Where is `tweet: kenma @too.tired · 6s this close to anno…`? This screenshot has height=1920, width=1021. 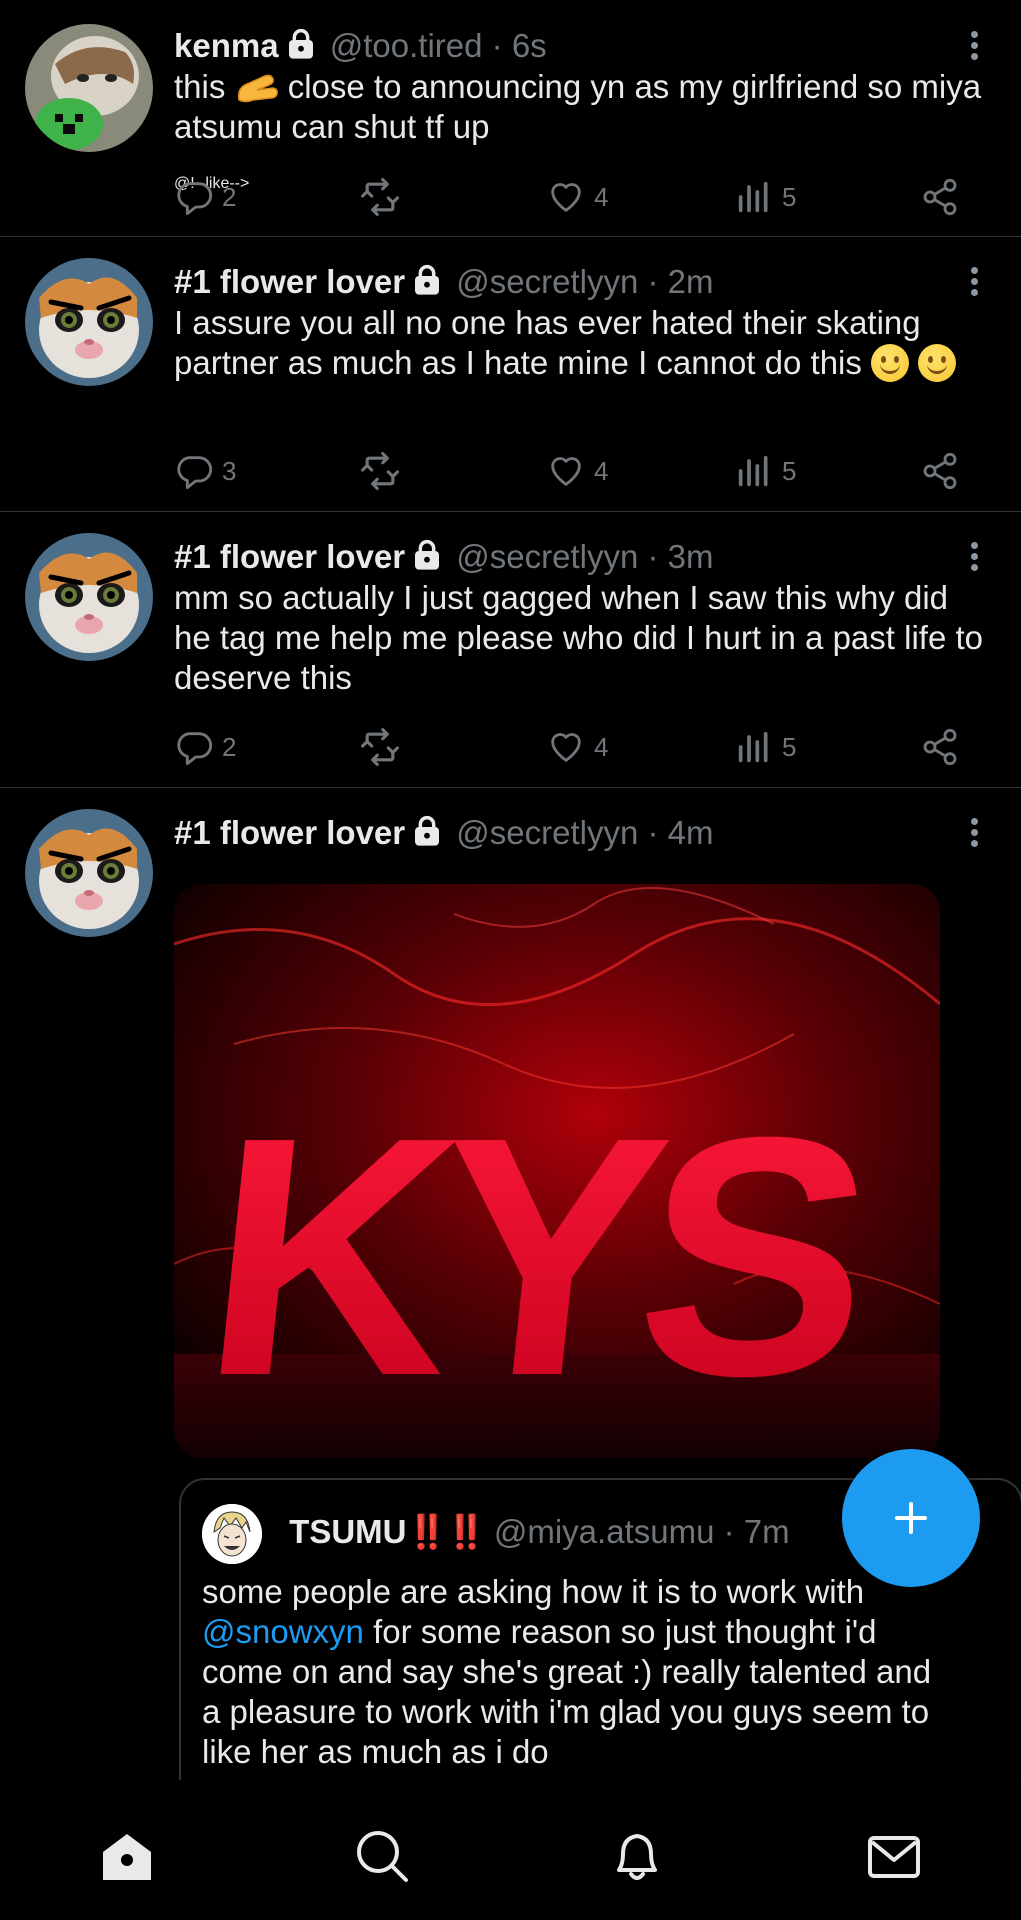
tweet: kenma @too.tired · 6s this close to anno… is located at coordinates (510, 118).